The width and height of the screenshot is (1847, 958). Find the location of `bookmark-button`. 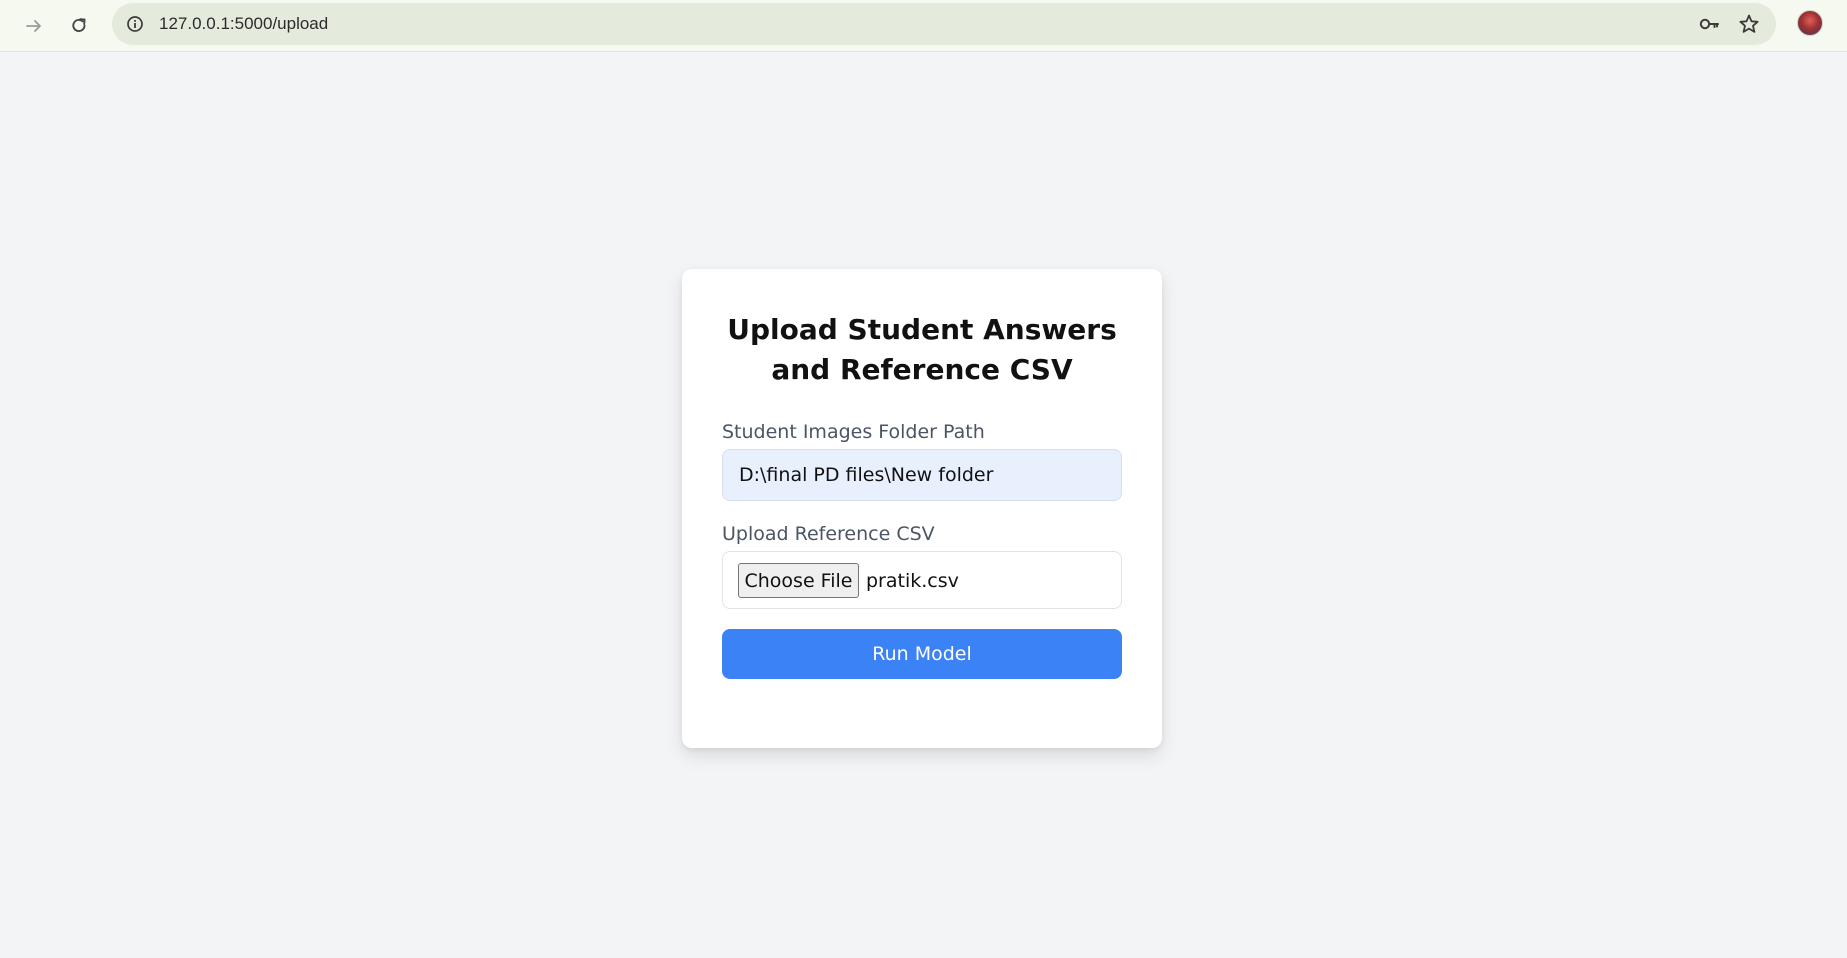

bookmark-button is located at coordinates (1749, 24).